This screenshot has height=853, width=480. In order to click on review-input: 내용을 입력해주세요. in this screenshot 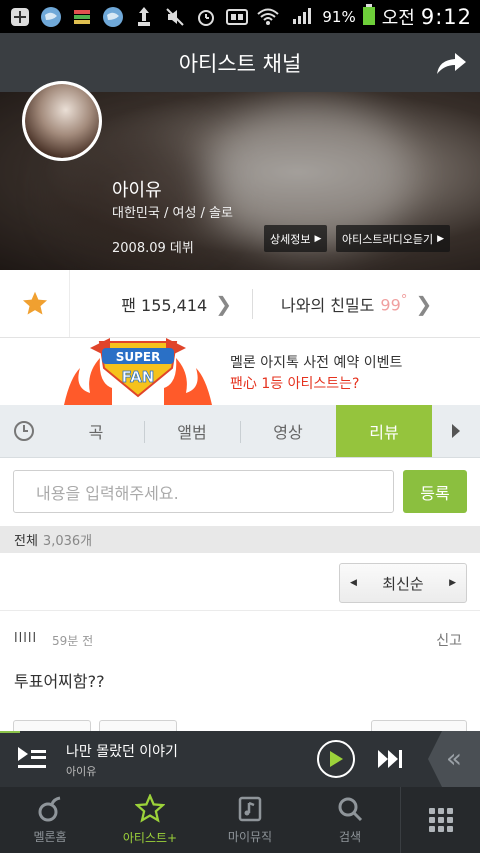, I will do `click(203, 491)`.